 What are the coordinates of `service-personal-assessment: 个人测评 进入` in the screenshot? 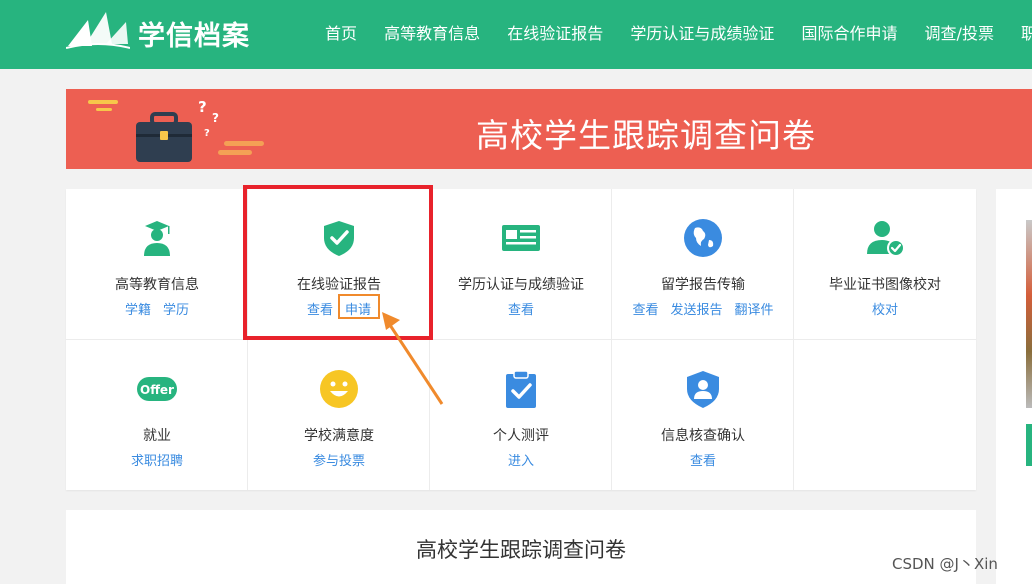 It's located at (521, 415).